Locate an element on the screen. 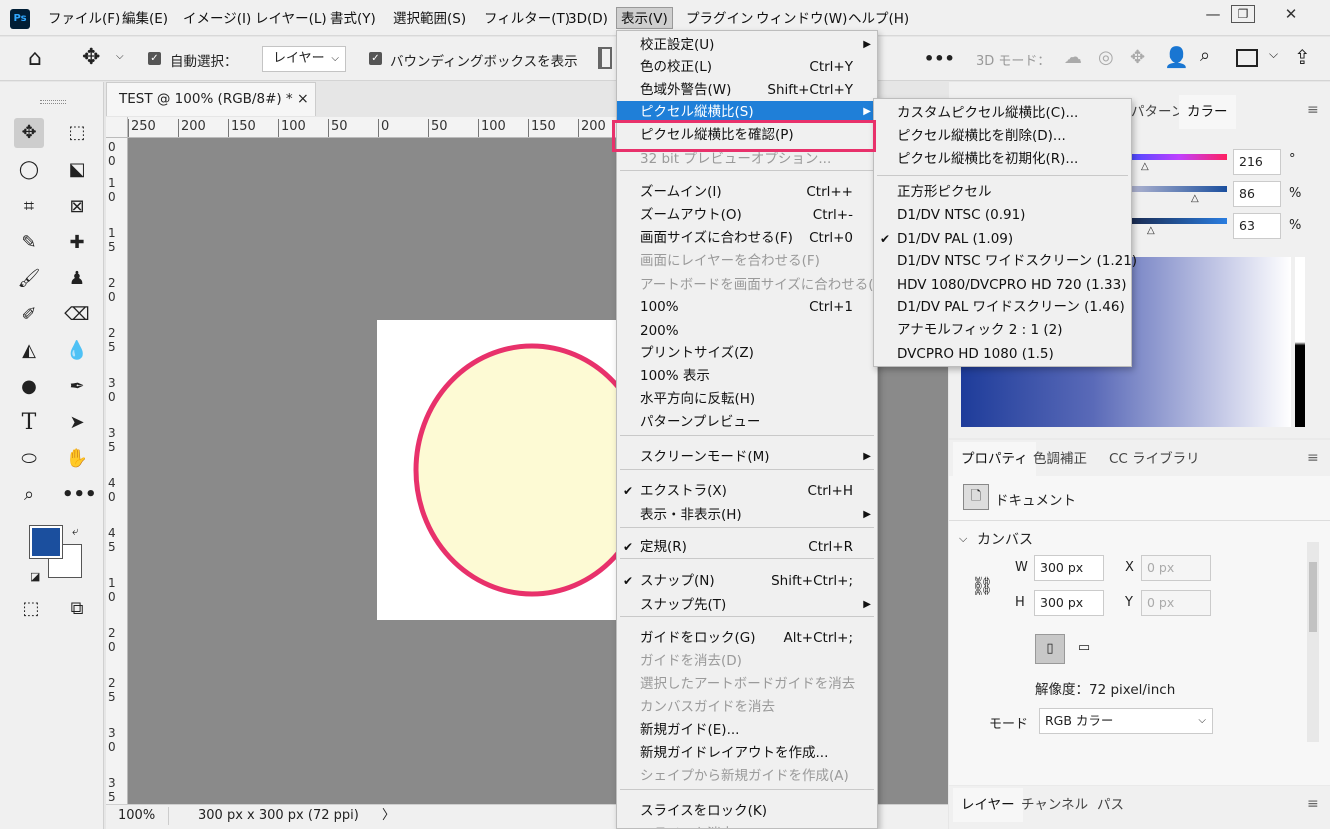  menu-layer: レイヤー(L) is located at coordinates (291, 19).